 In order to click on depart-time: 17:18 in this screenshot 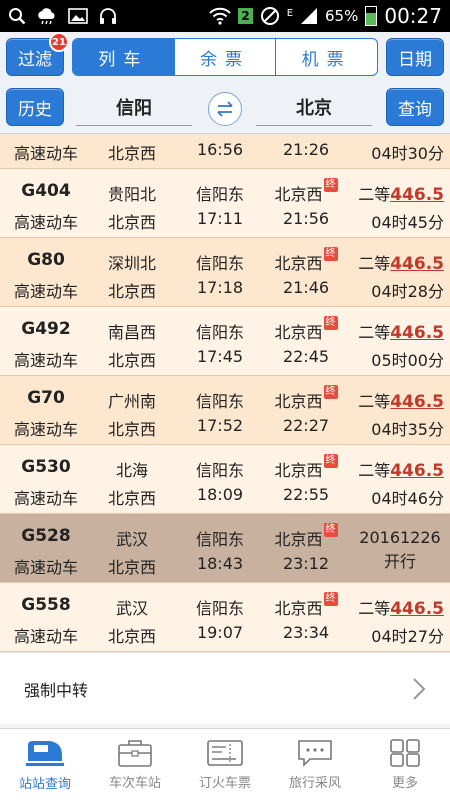, I will do `click(220, 287)`.